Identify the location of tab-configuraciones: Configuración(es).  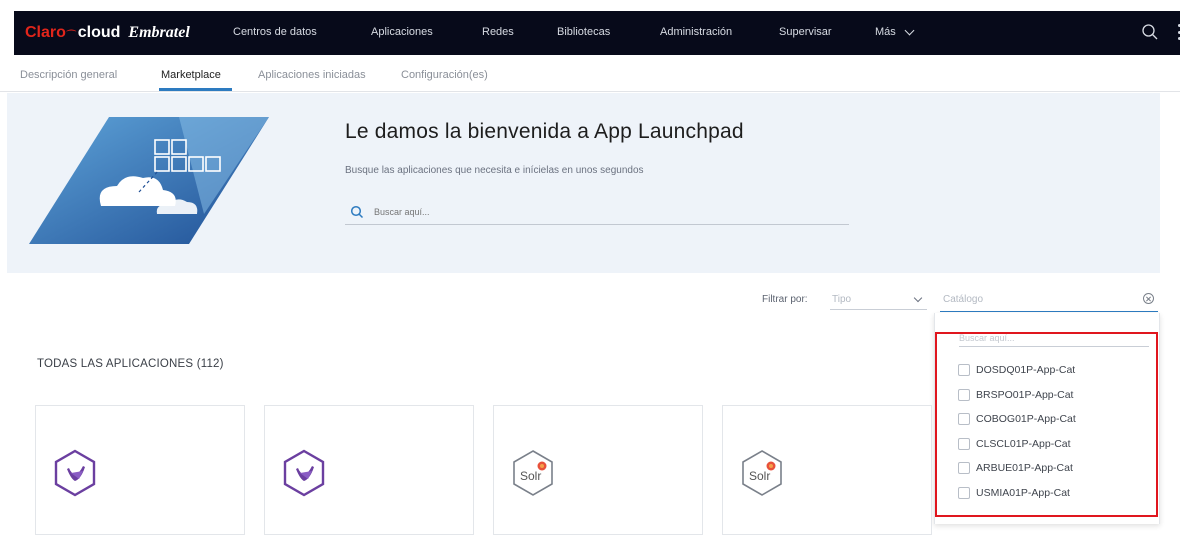
(444, 75).